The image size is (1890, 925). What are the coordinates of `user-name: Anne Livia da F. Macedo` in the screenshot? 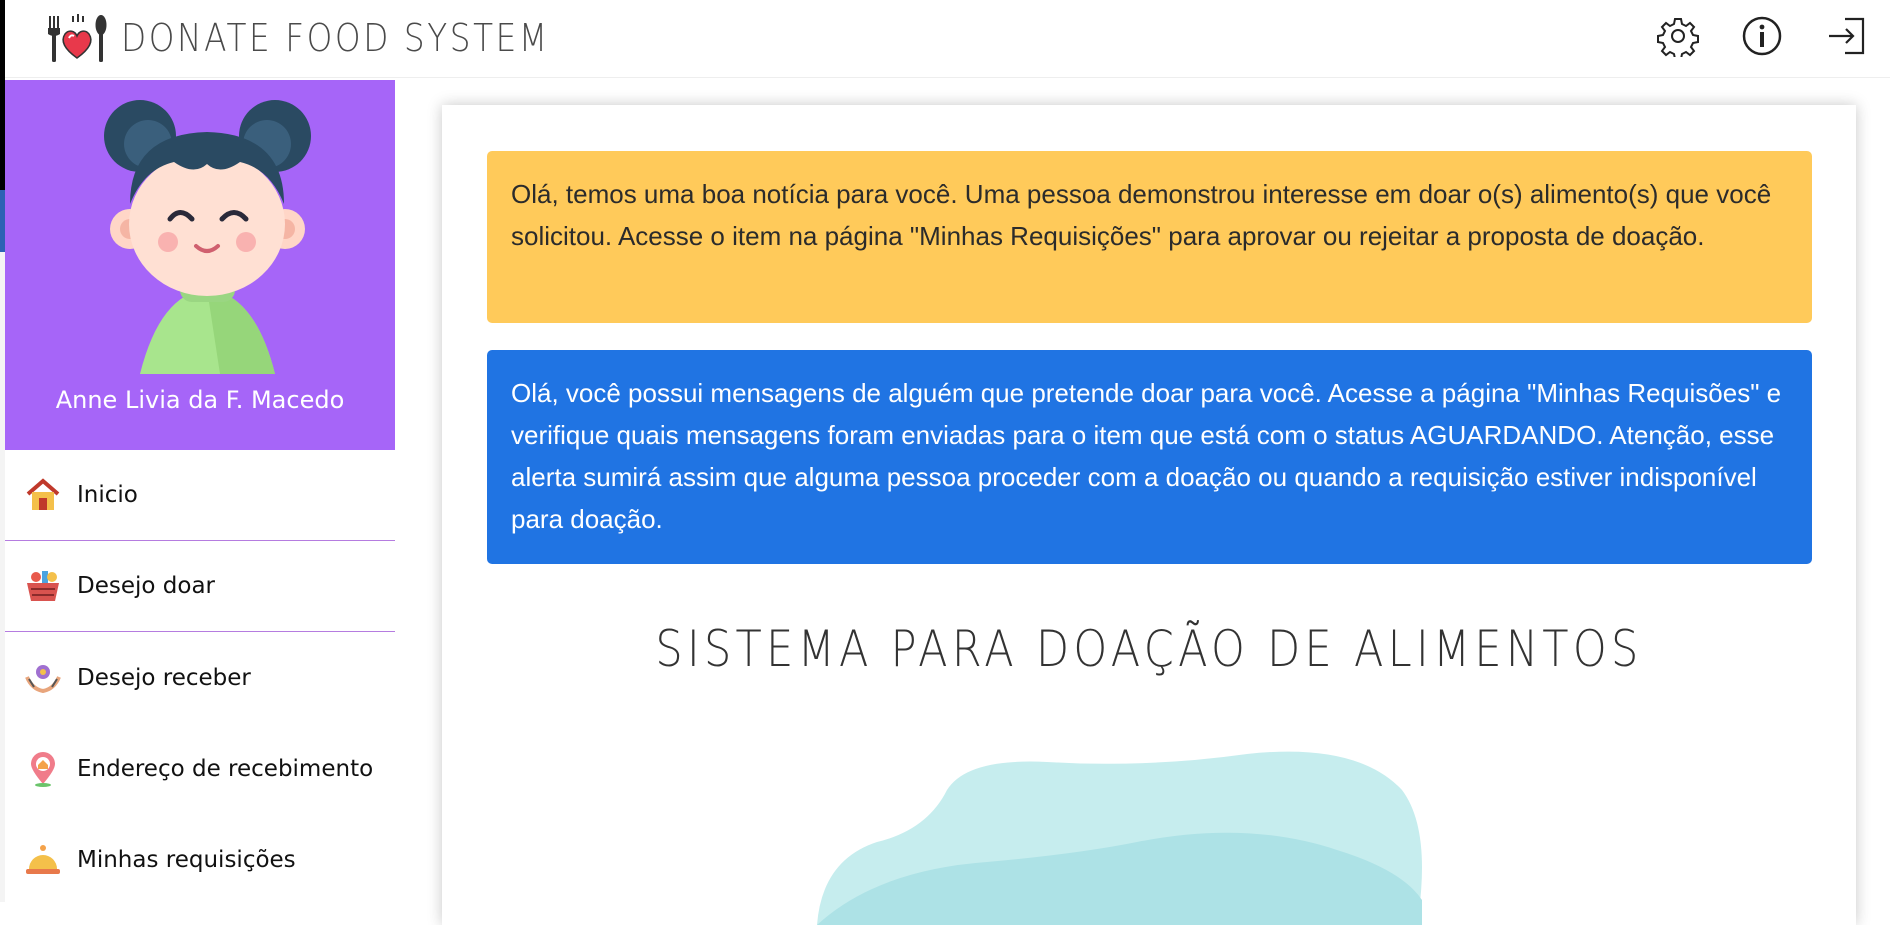 It's located at (200, 400).